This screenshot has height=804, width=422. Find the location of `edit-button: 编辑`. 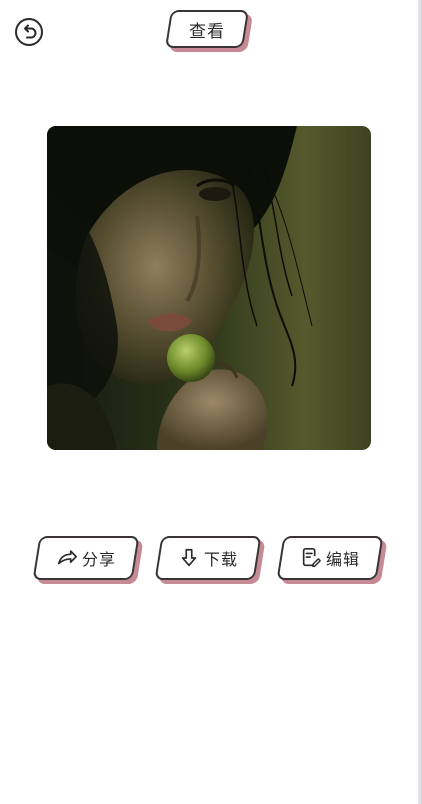

edit-button: 编辑 is located at coordinates (332, 560).